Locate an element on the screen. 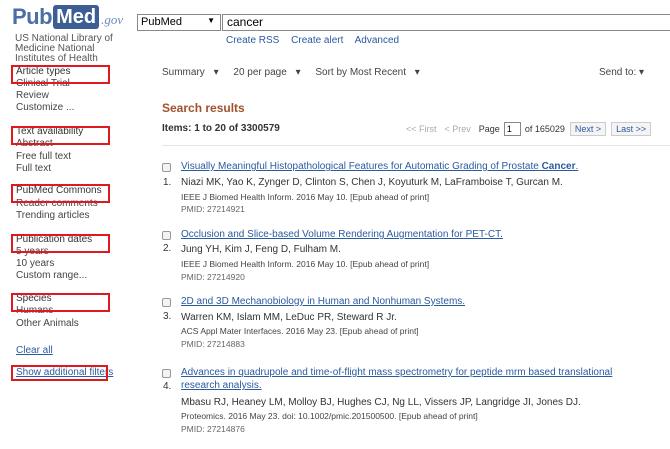  per-page-dropdown: 20 per page ▾ is located at coordinates (269, 72).